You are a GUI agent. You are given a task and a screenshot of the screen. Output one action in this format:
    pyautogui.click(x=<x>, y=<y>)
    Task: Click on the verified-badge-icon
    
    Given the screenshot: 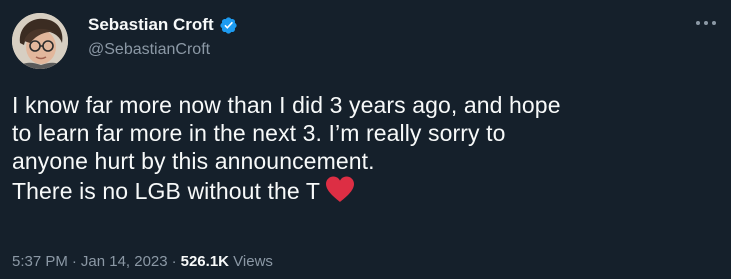 What is the action you would take?
    pyautogui.click(x=228, y=25)
    